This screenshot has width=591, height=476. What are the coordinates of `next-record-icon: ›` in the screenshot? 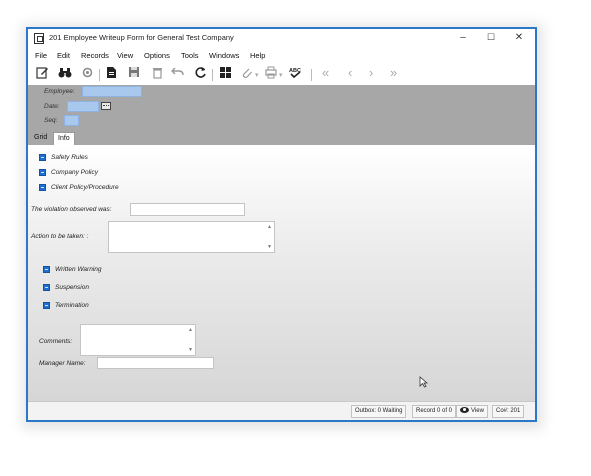 It's located at (371, 73).